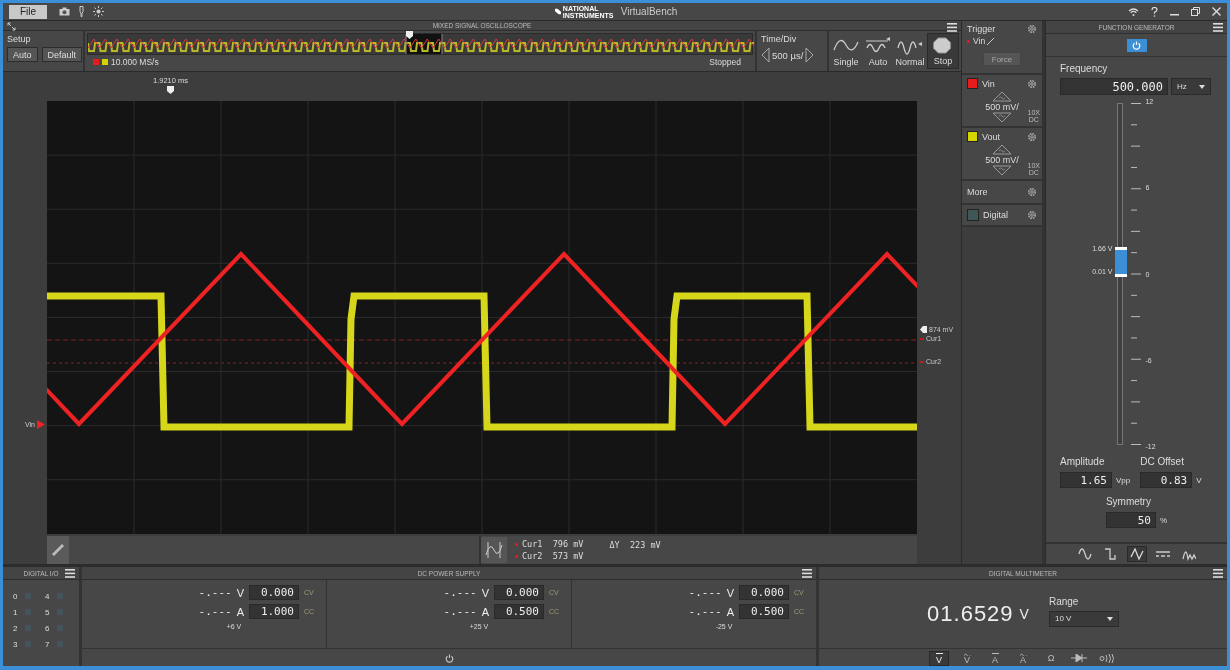 The image size is (1230, 670). Describe the element at coordinates (1023, 654) in the screenshot. I see `tilde-icon` at that location.